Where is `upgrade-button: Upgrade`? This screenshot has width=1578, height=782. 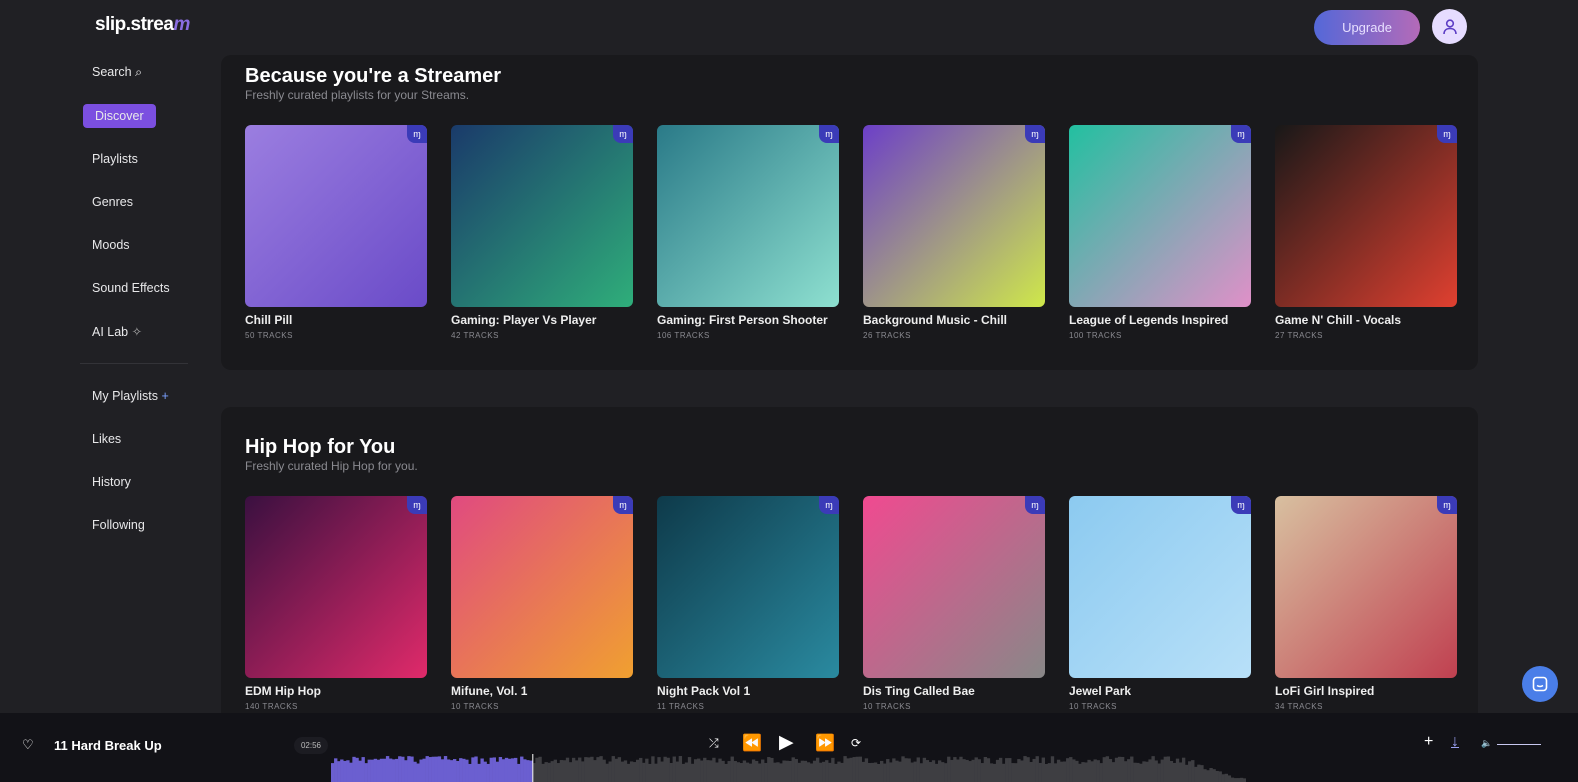
upgrade-button: Upgrade is located at coordinates (1367, 27).